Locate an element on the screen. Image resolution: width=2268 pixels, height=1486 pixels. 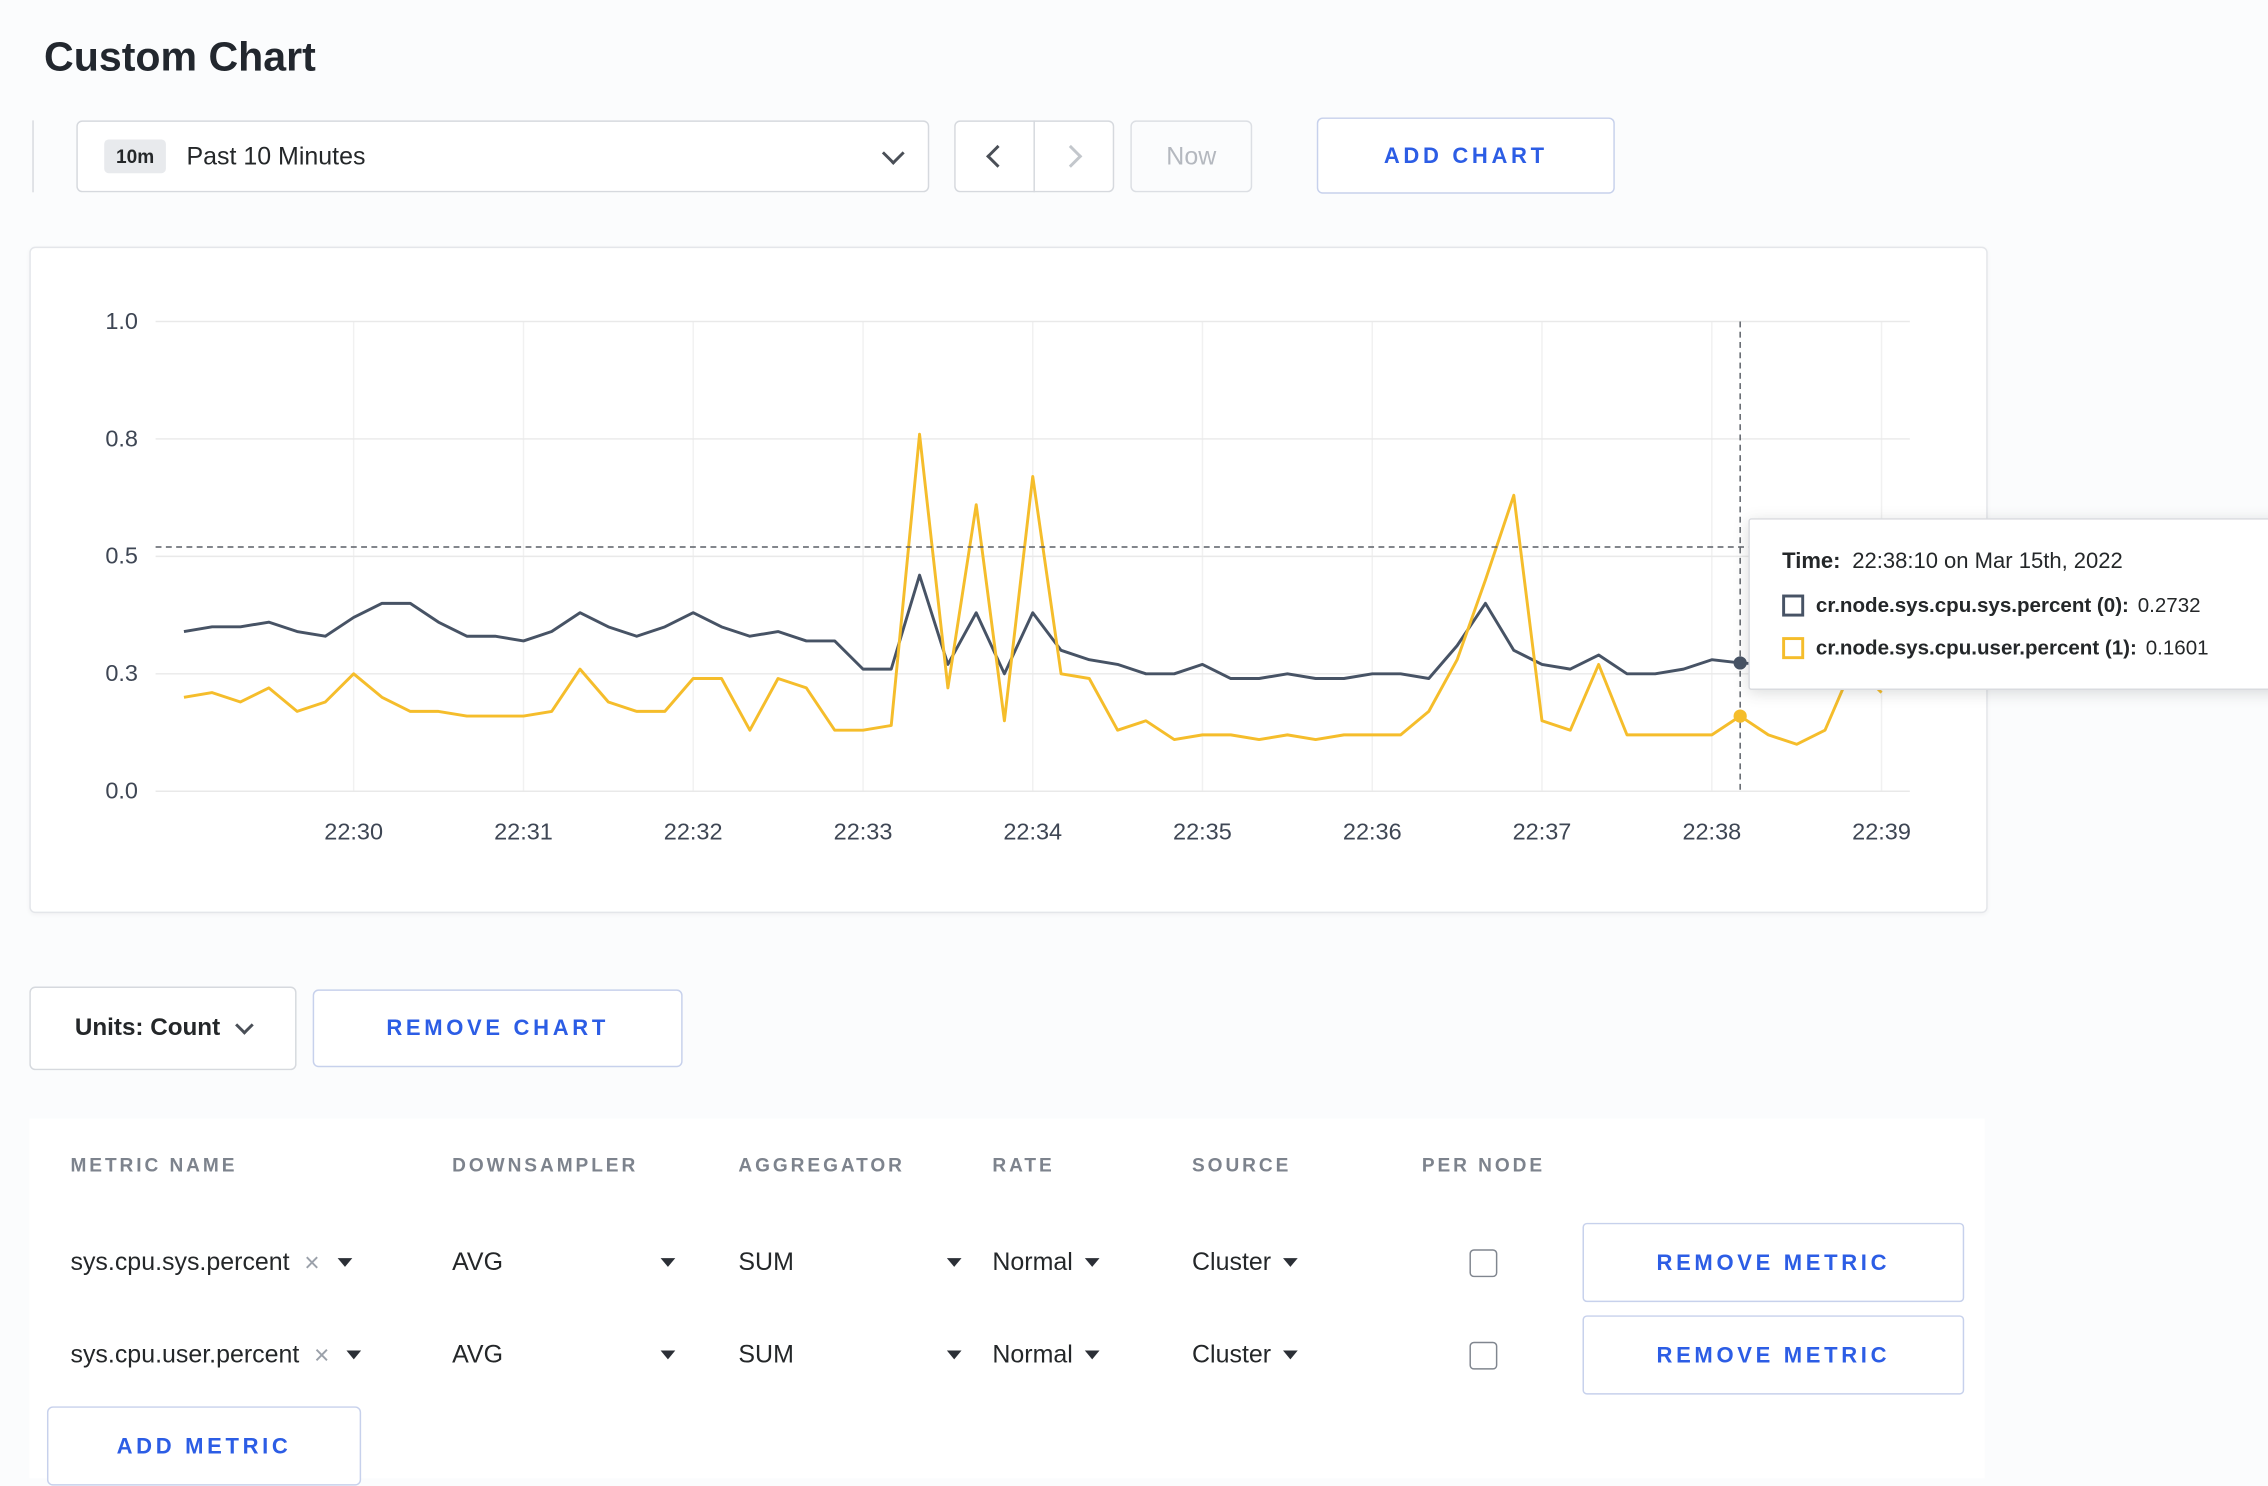
units-select: Units: Count is located at coordinates (163, 1028).